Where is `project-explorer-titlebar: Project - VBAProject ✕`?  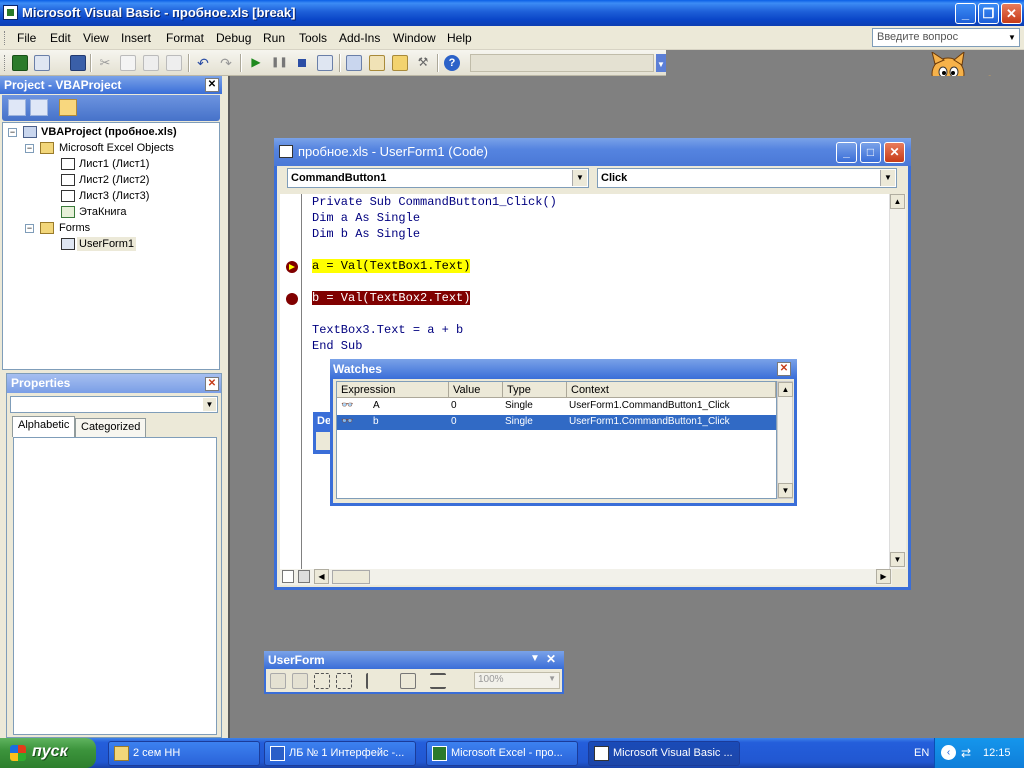
project-explorer-titlebar: Project - VBAProject ✕ is located at coordinates (111, 85).